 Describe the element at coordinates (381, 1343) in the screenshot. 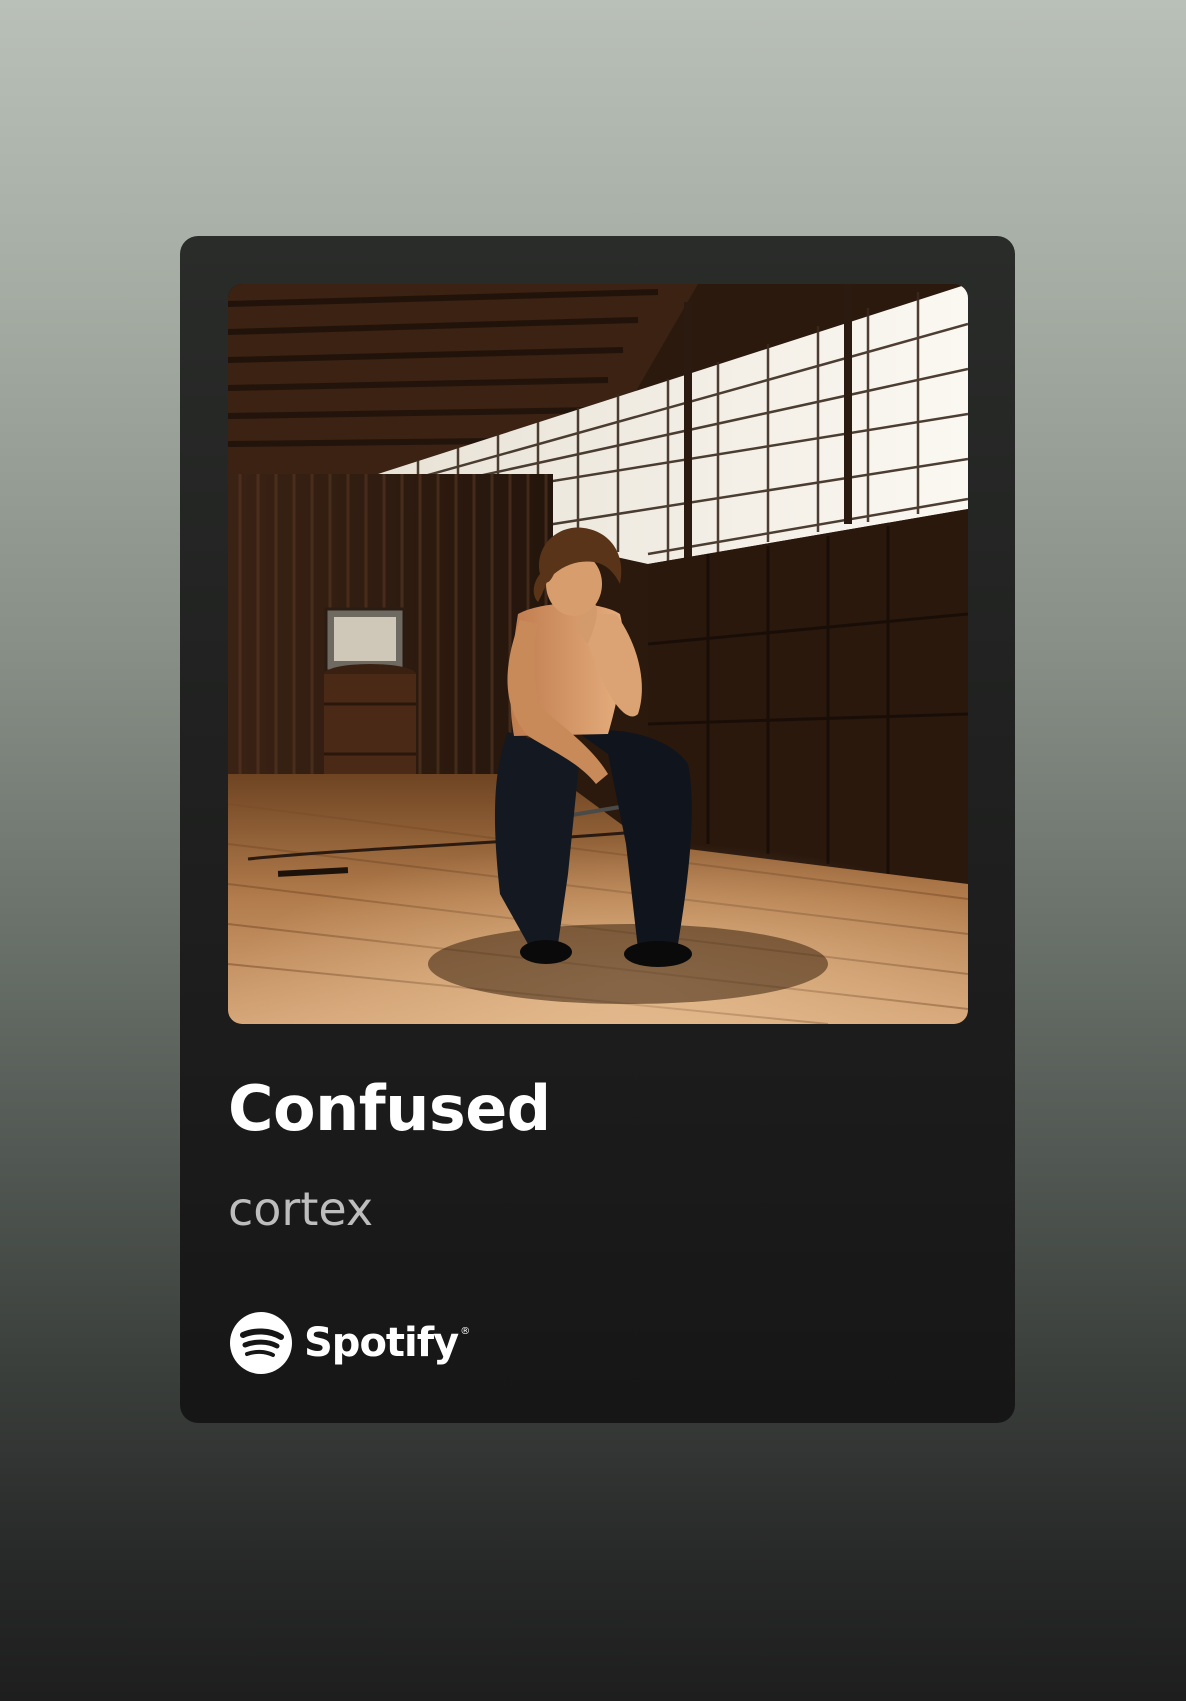

I see `spotify-wordmark: Spotify` at that location.